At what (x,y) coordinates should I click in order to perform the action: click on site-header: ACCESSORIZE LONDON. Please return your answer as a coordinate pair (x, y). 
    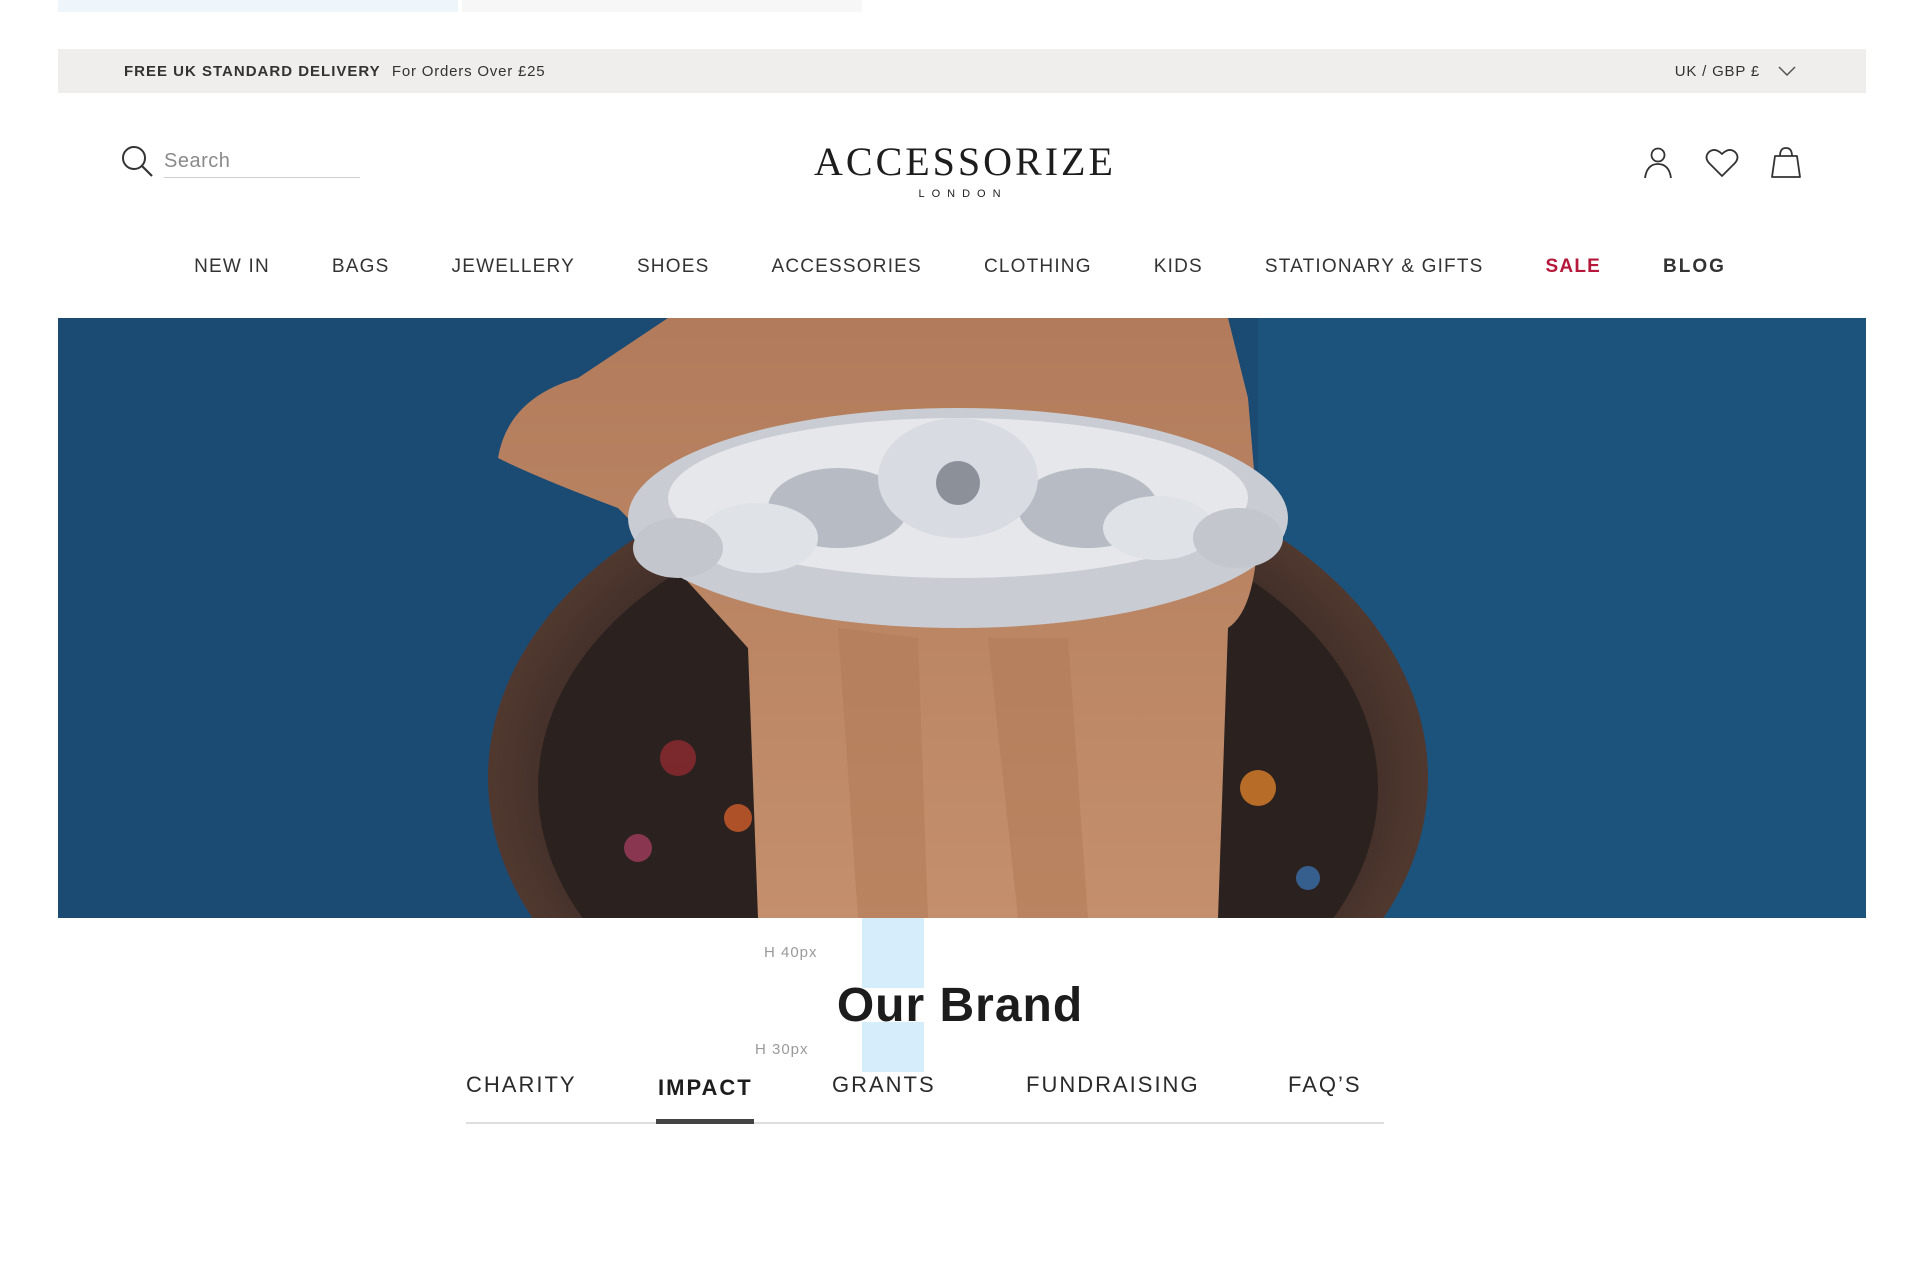
    Looking at the image, I should click on (962, 180).